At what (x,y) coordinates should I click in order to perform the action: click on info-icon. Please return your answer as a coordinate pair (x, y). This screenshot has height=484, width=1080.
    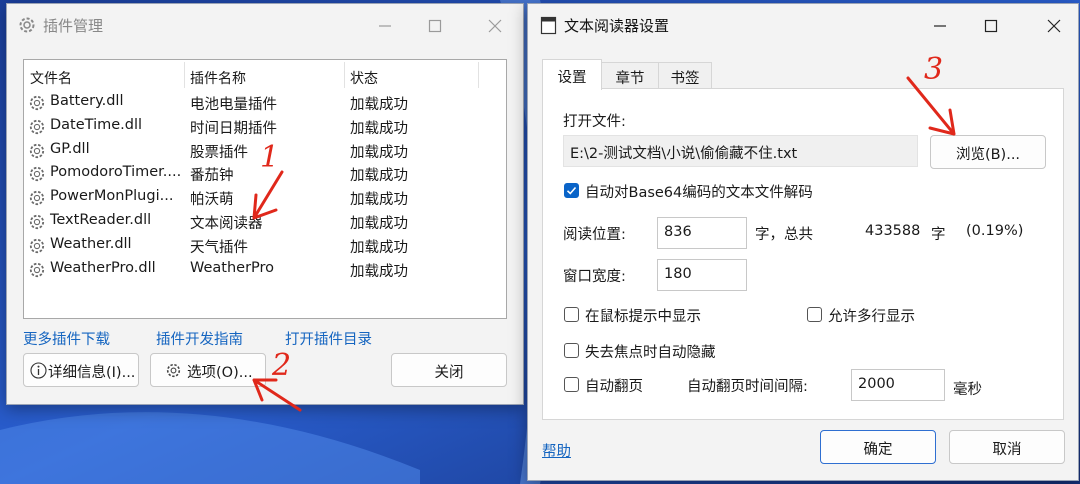
    Looking at the image, I should click on (38, 372).